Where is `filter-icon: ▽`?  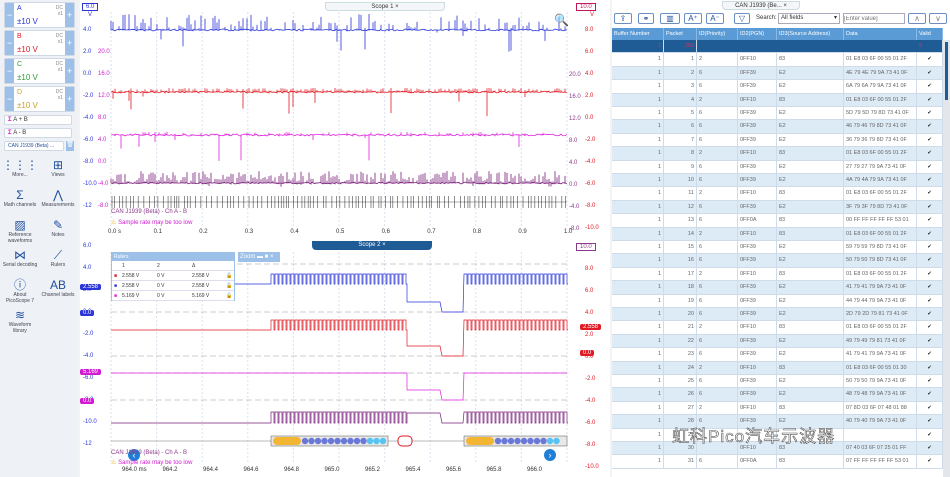 filter-icon: ▽ is located at coordinates (742, 18).